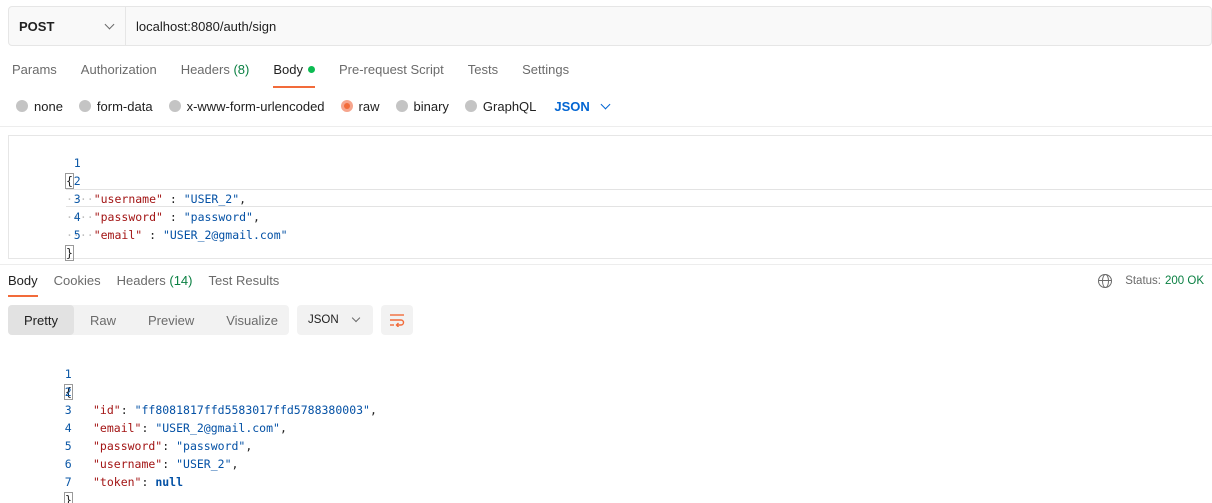 The height and width of the screenshot is (503, 1212). What do you see at coordinates (215, 74) in the screenshot?
I see `tab-headers: Headers (8)` at bounding box center [215, 74].